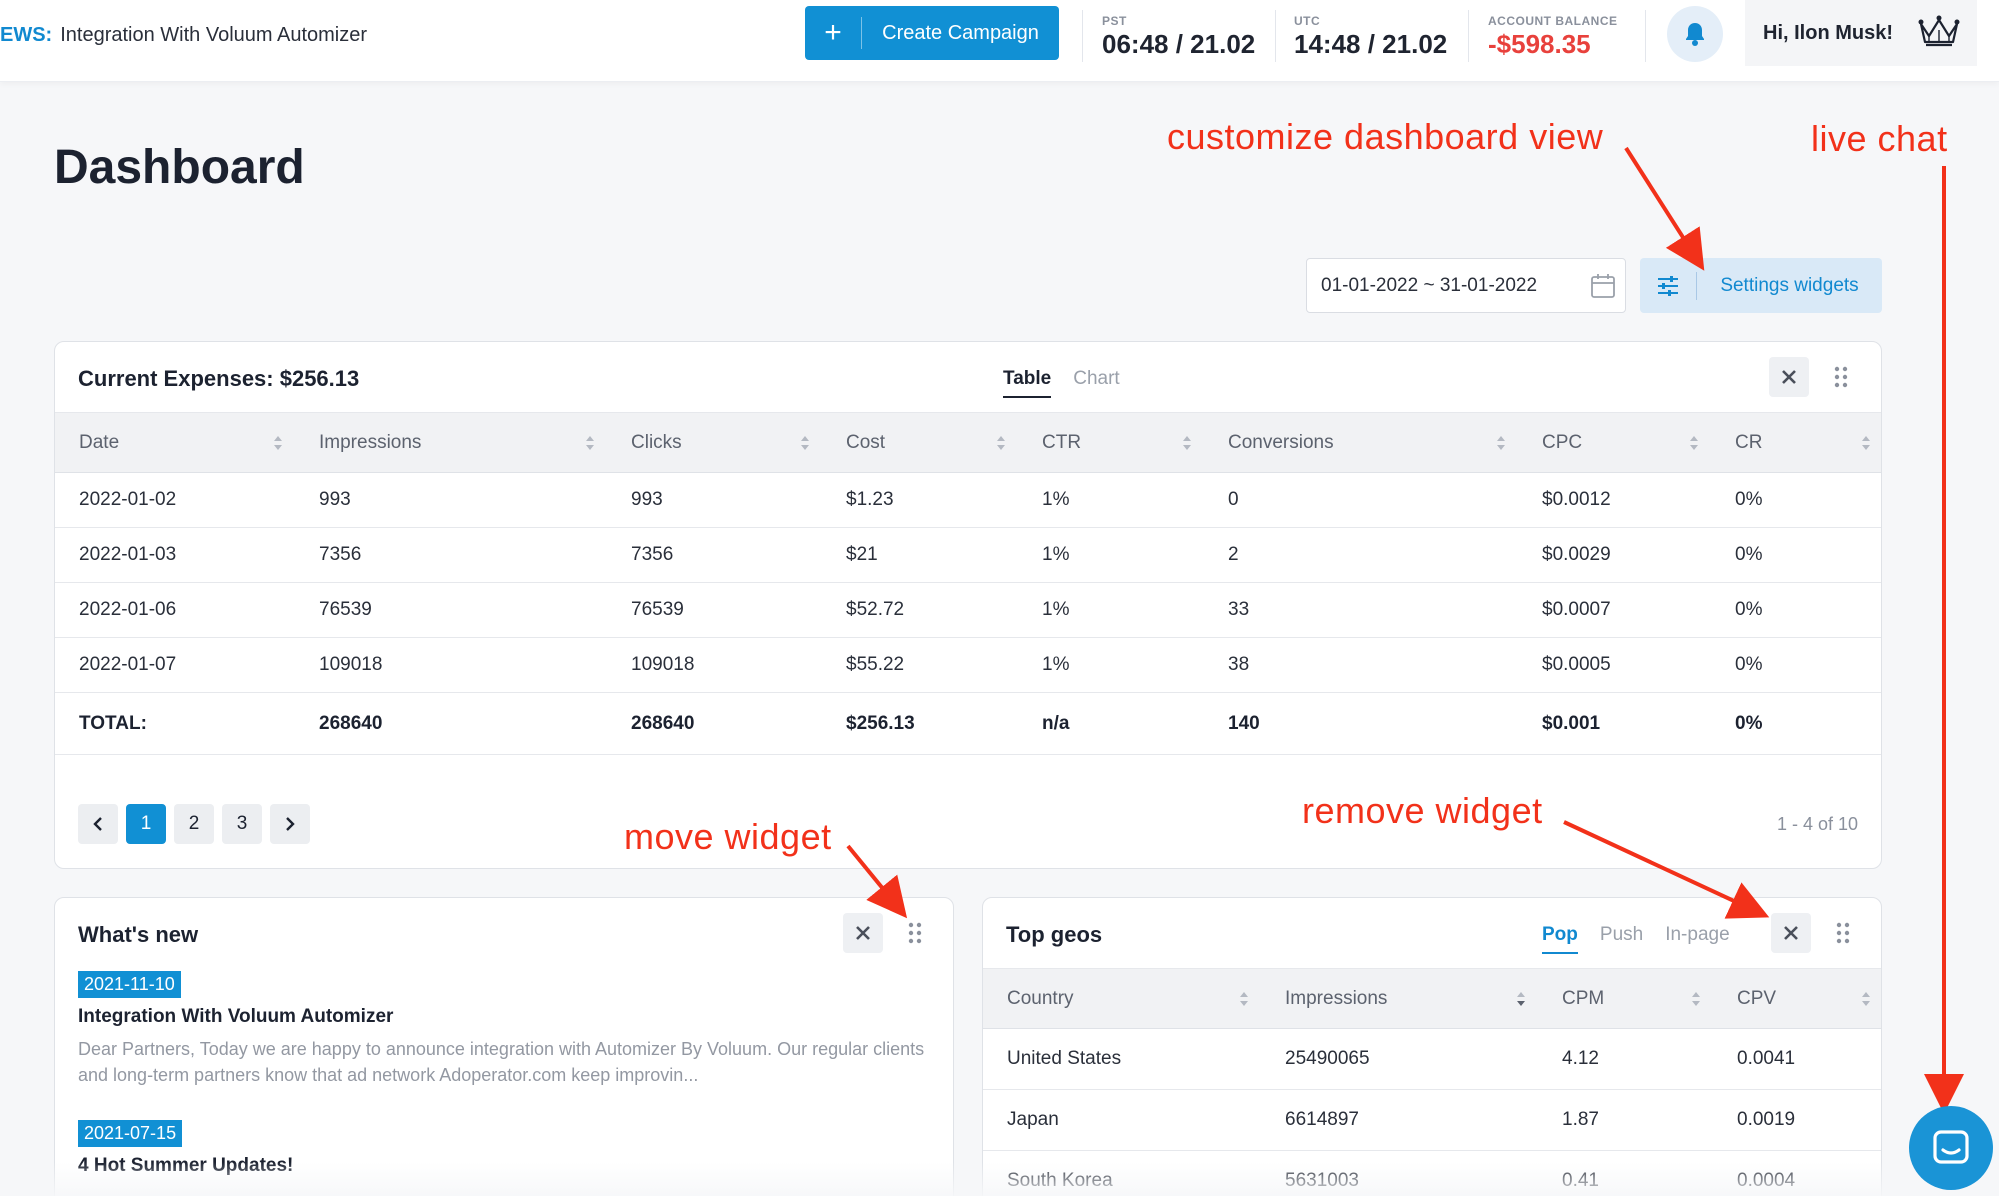  Describe the element at coordinates (1361, 442) in the screenshot. I see `column-header: Conversions` at that location.